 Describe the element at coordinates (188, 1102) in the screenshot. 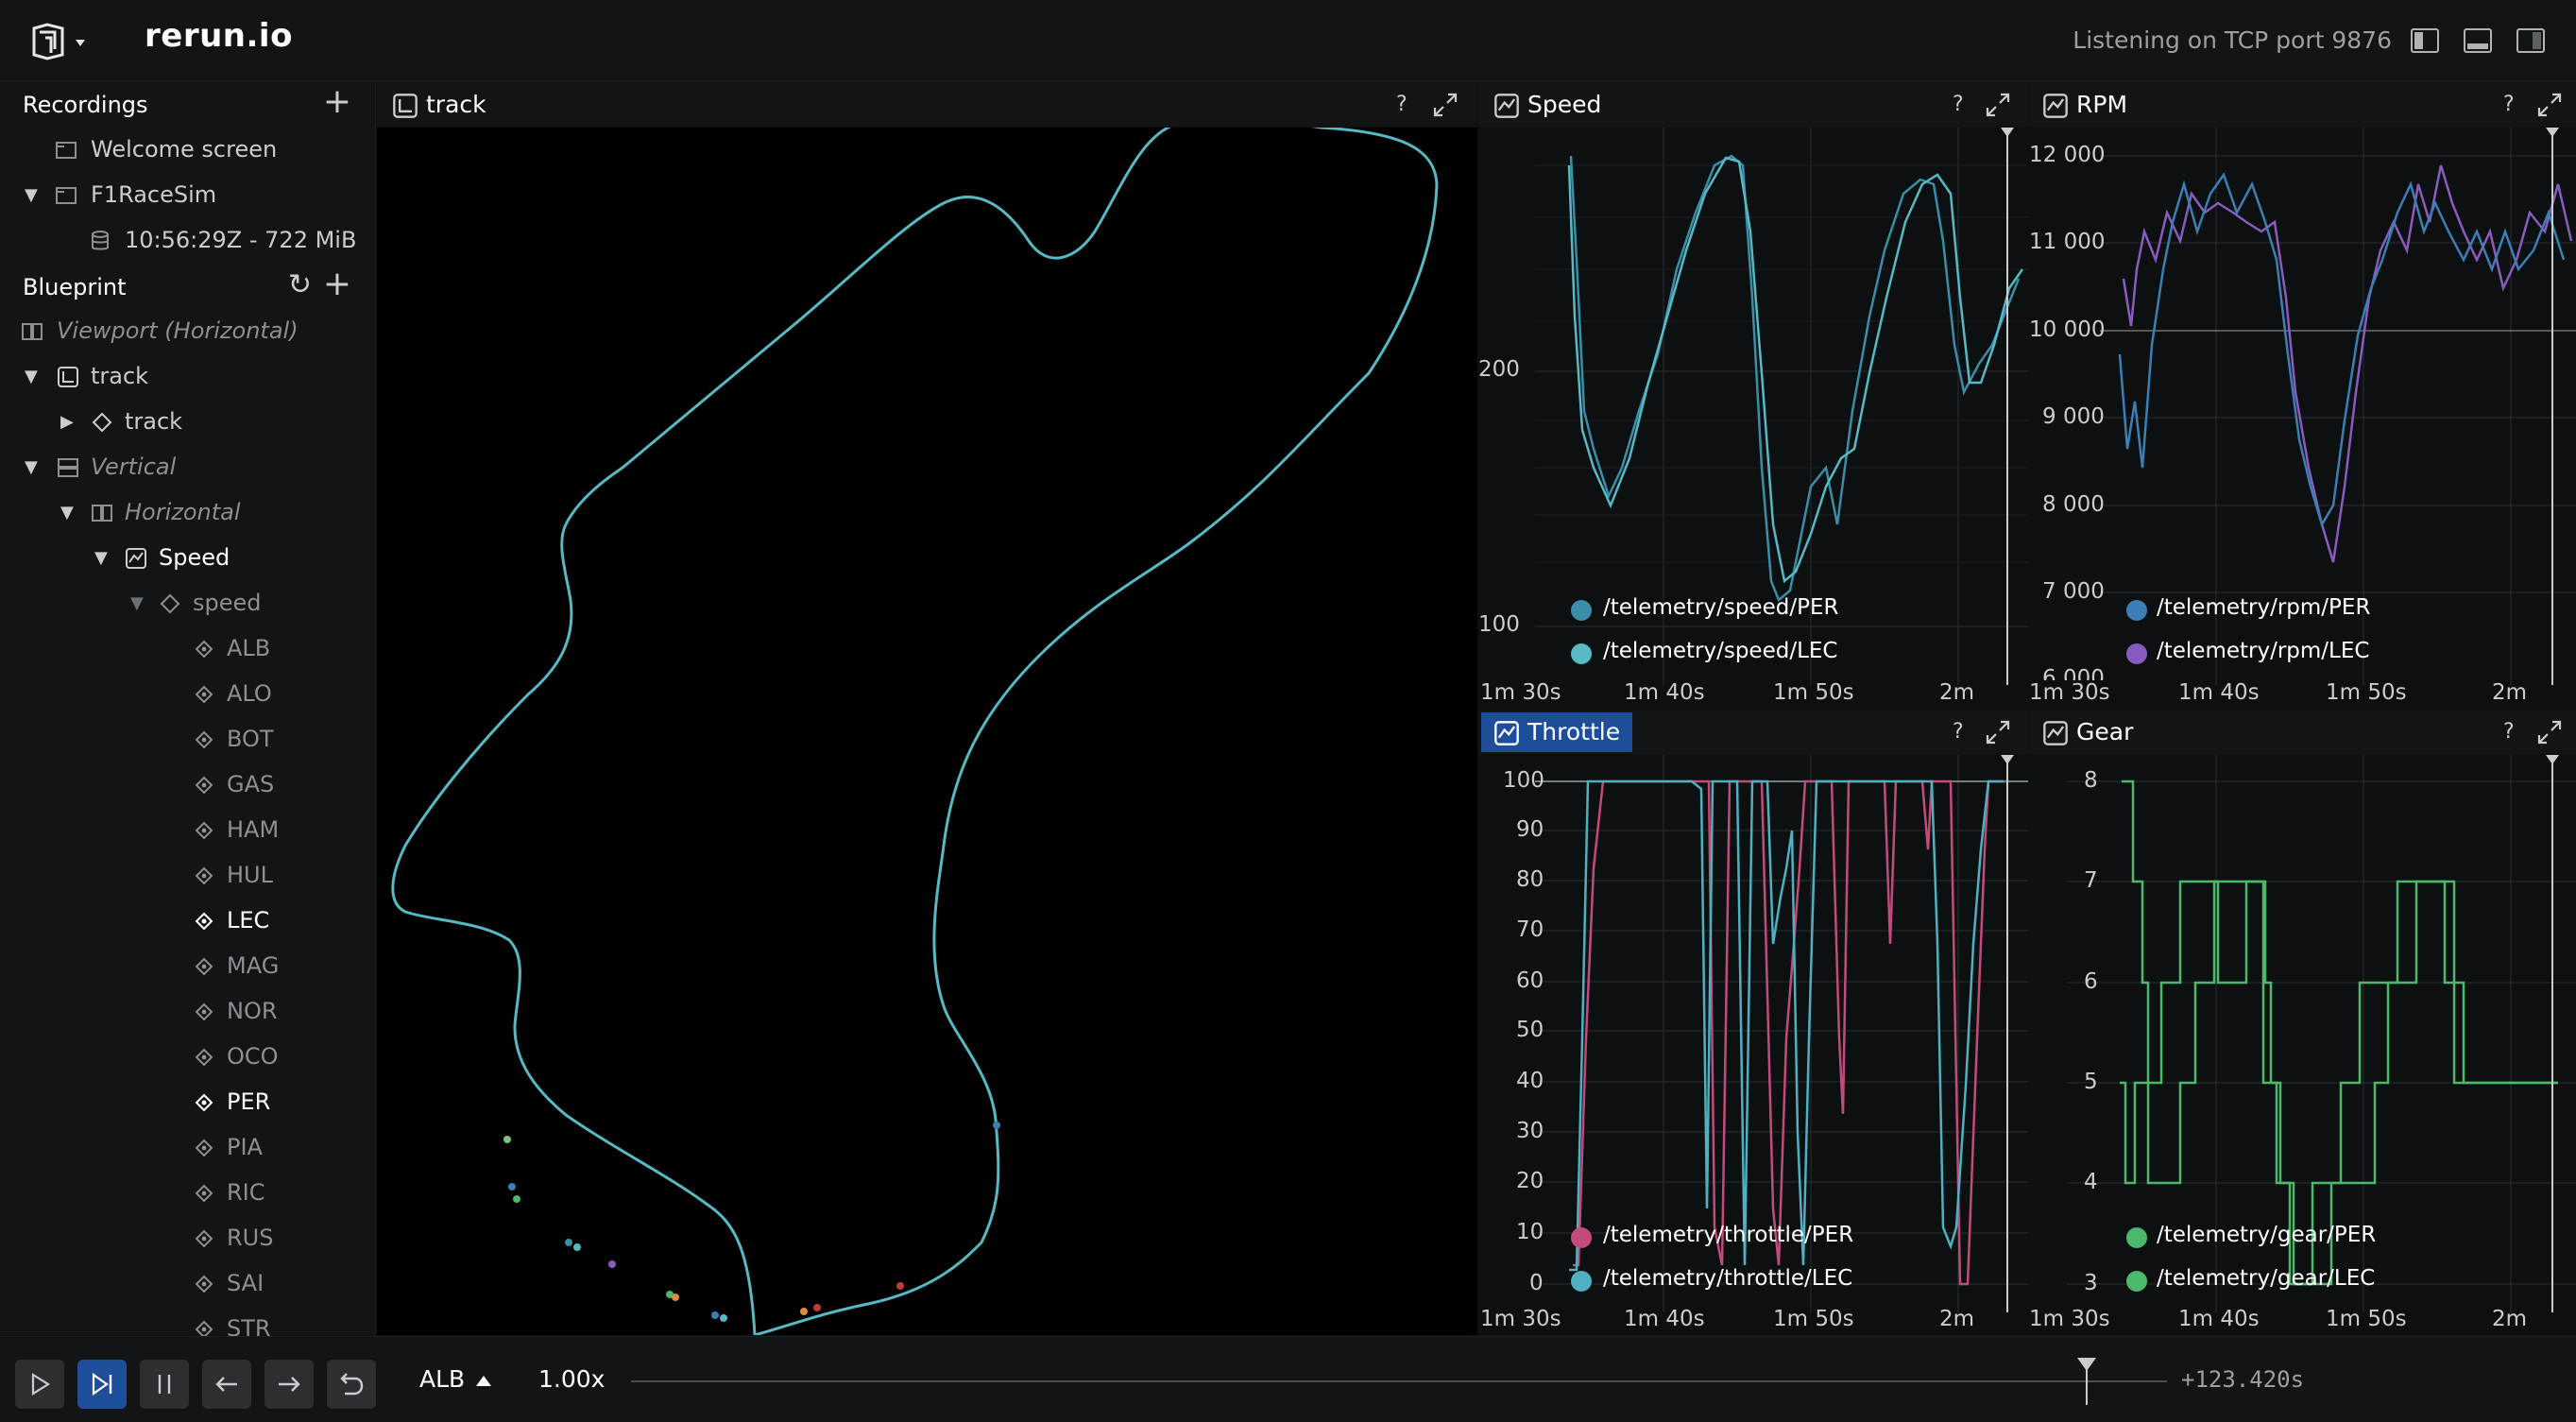

I see `blueprint-driver-per: PER` at that location.